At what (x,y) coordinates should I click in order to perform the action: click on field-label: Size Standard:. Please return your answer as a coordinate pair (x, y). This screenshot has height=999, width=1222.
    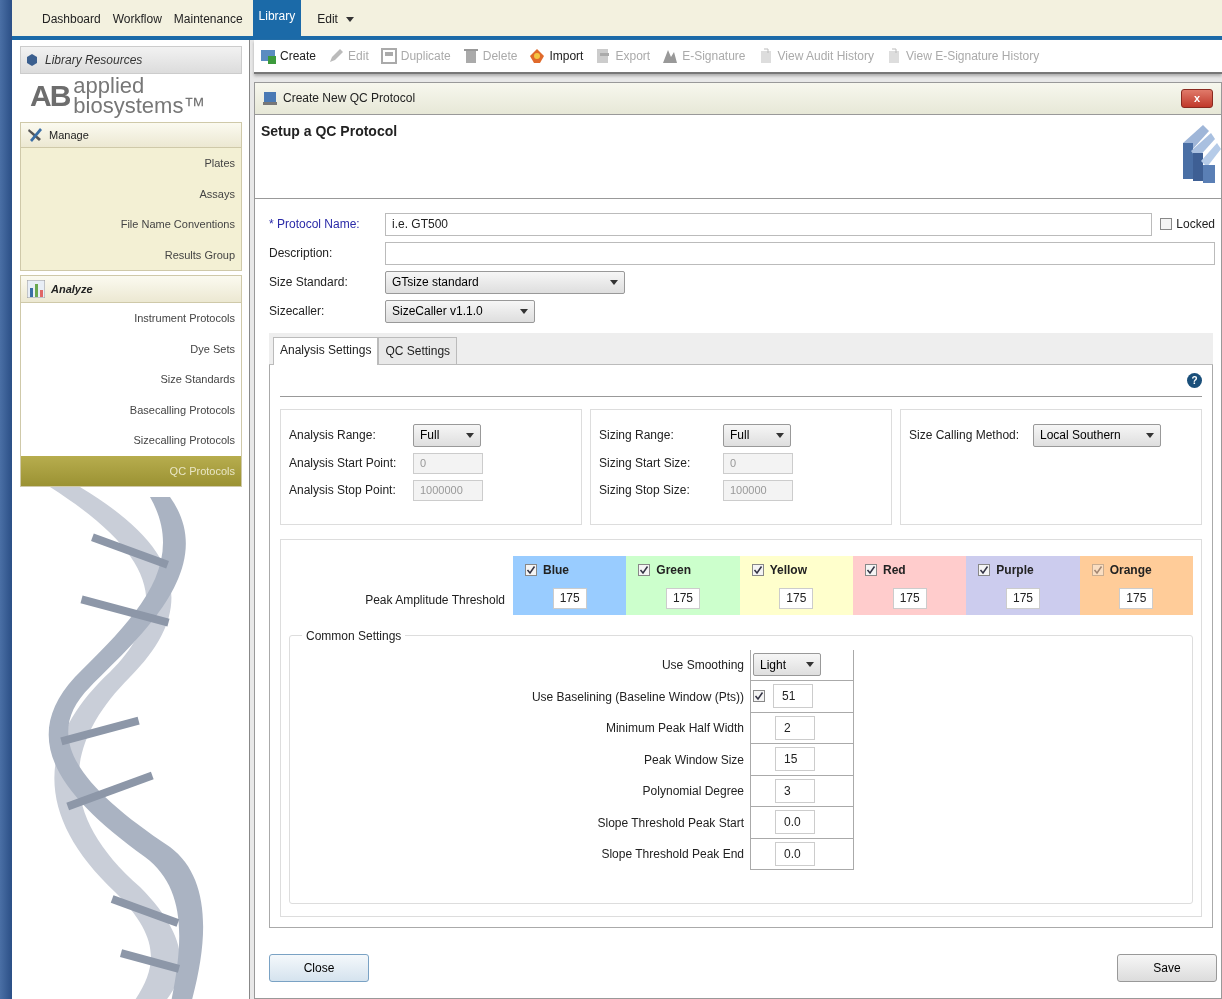
    Looking at the image, I should click on (309, 282).